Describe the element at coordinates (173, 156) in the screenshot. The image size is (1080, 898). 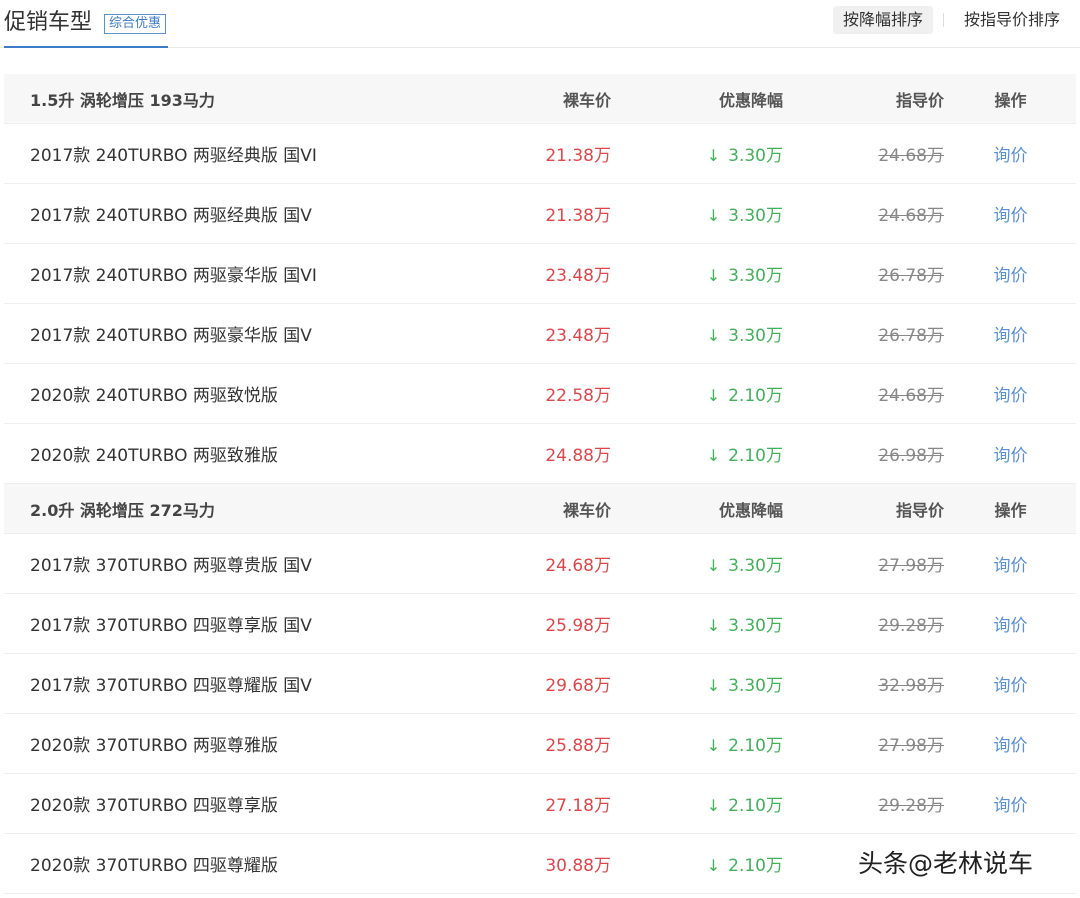
I see `model-name: 2017款 240TURBO 两驱经典版 国VI` at that location.